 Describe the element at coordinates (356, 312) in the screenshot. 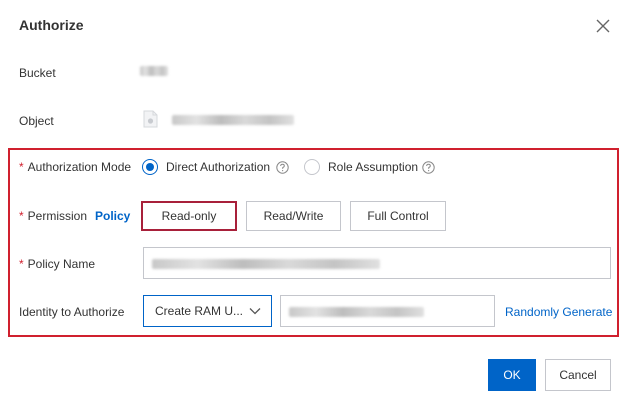

I see `identity-name-value-redacted` at that location.